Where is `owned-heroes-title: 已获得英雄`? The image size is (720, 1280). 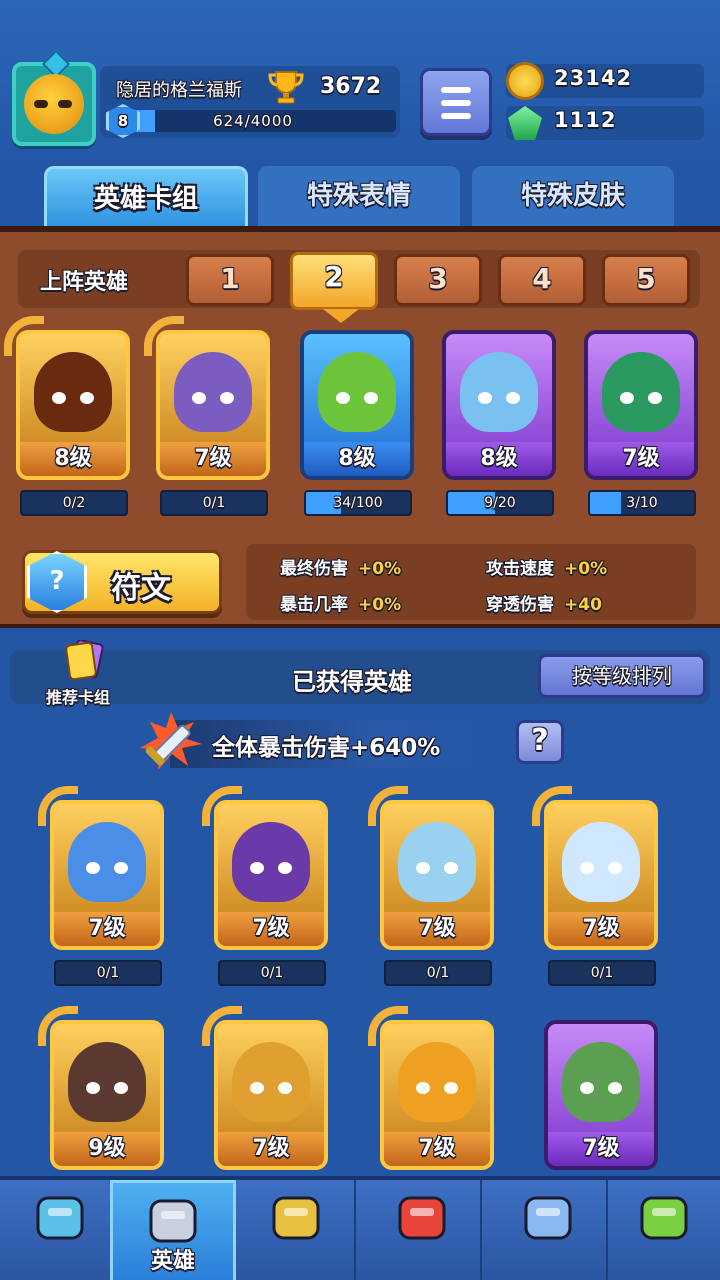
owned-heroes-title: 已获得英雄 is located at coordinates (352, 682).